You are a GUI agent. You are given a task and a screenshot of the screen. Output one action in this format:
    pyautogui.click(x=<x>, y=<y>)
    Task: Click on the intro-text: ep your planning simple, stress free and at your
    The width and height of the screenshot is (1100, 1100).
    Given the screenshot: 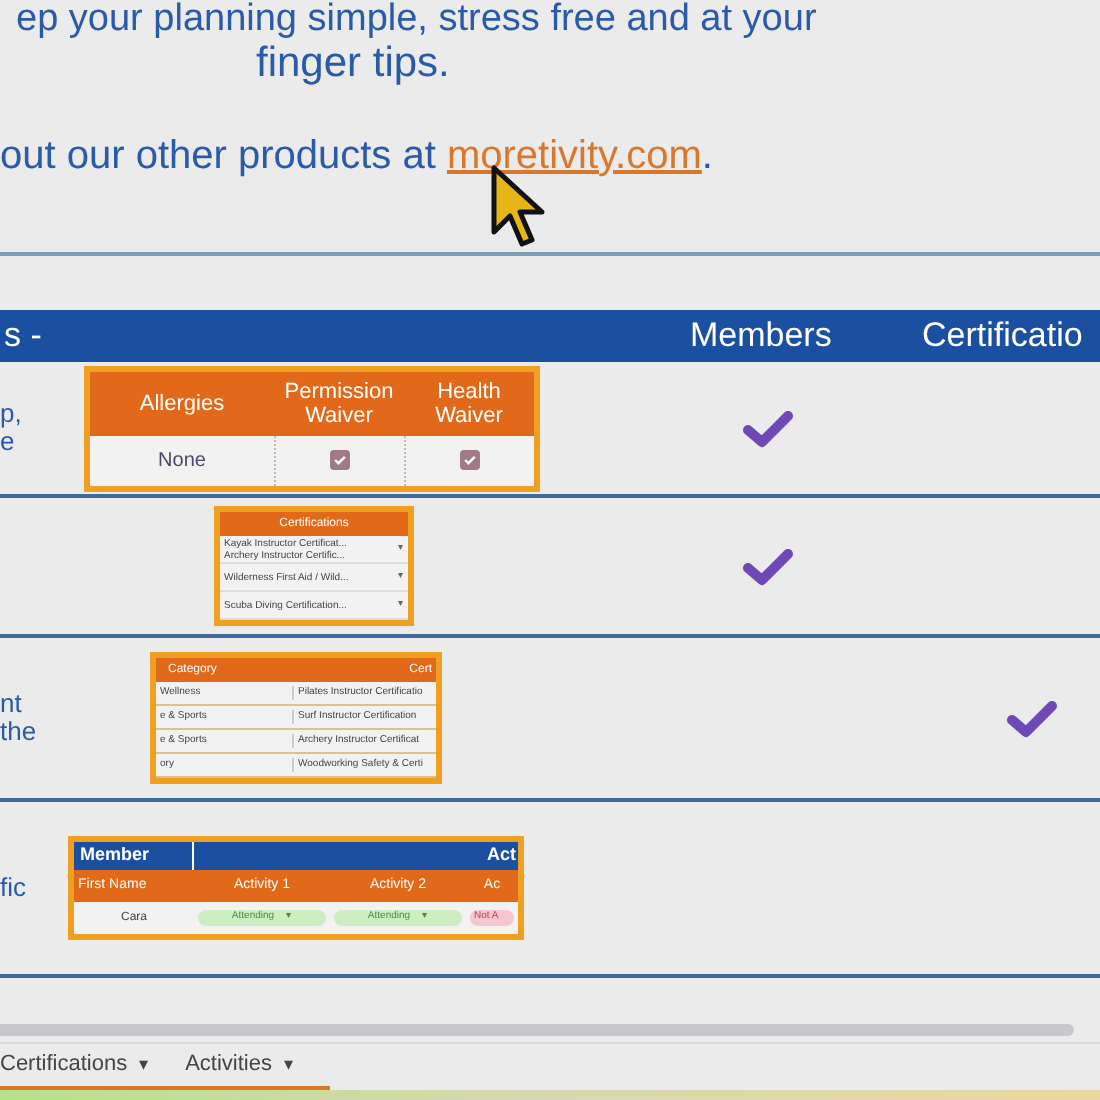 What is the action you would take?
    pyautogui.click(x=416, y=20)
    